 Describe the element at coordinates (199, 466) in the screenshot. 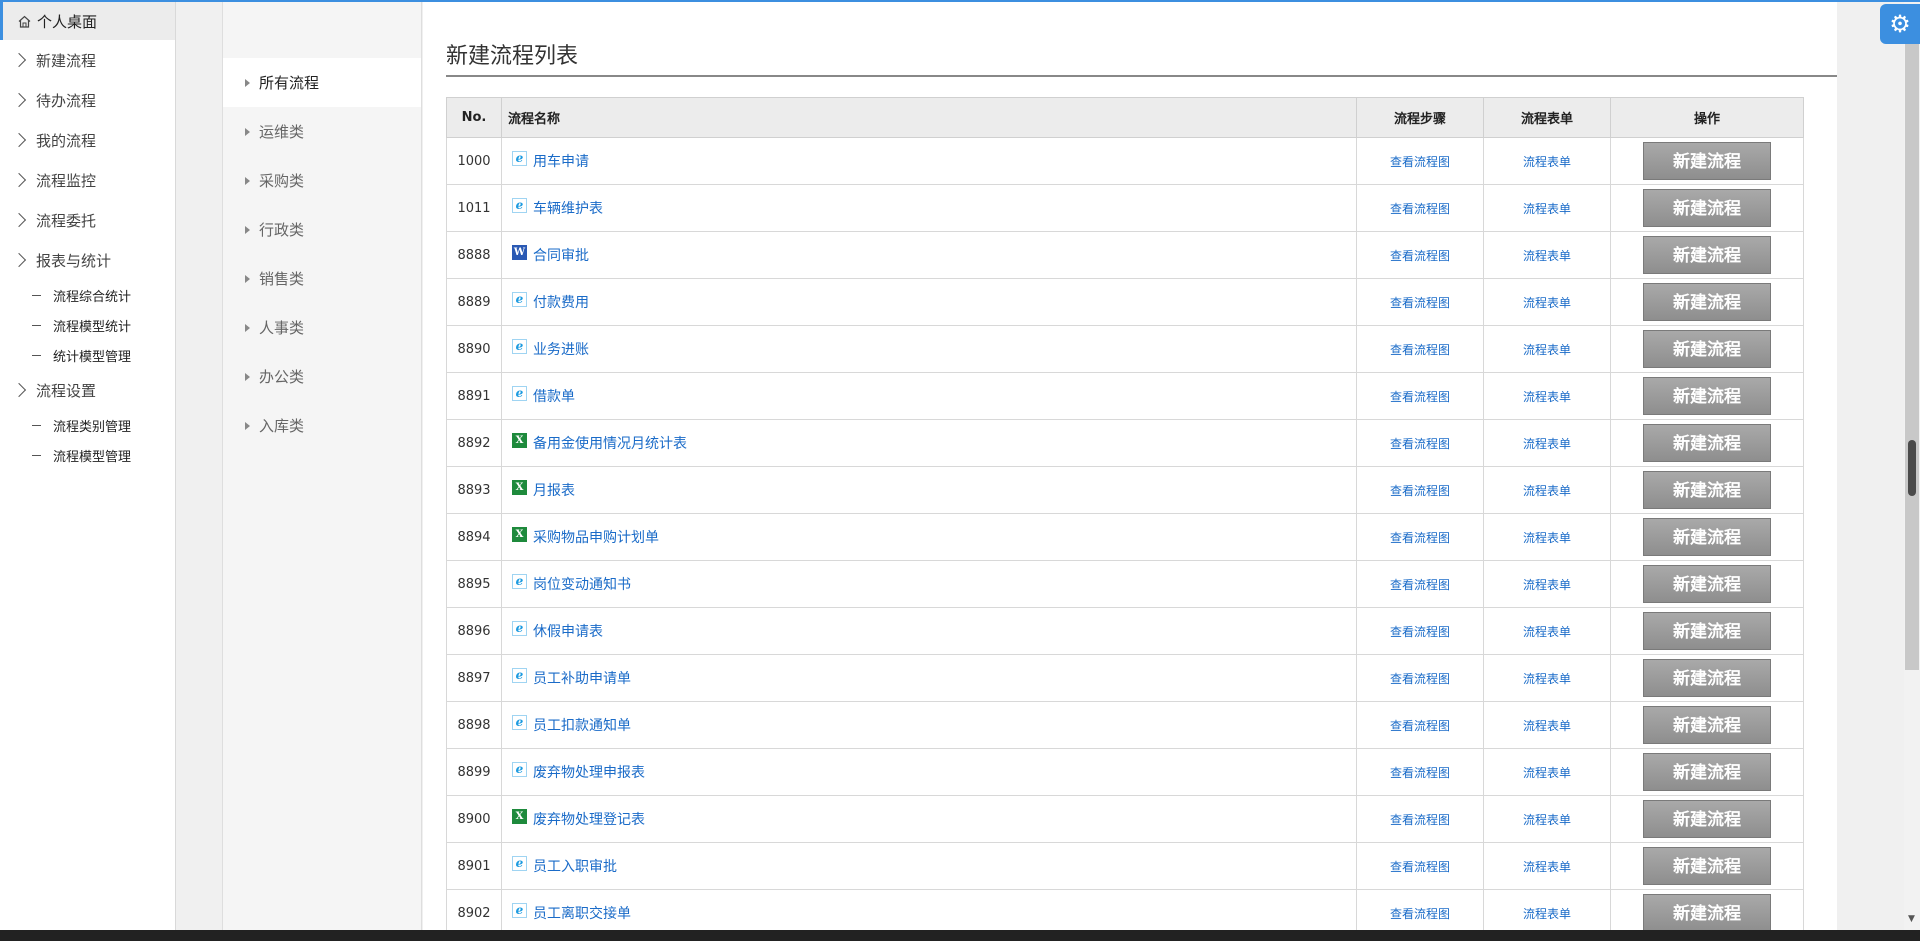

I see `category-gutter` at that location.